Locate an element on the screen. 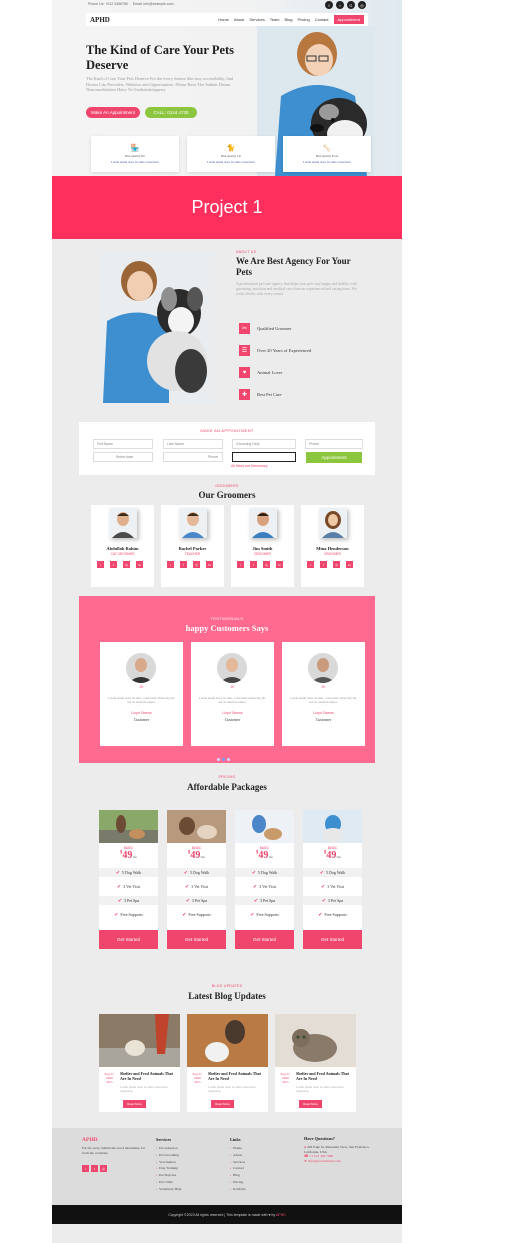 The height and width of the screenshot is (1243, 515). topbar-social: f t G ◎ is located at coordinates (345, 5).